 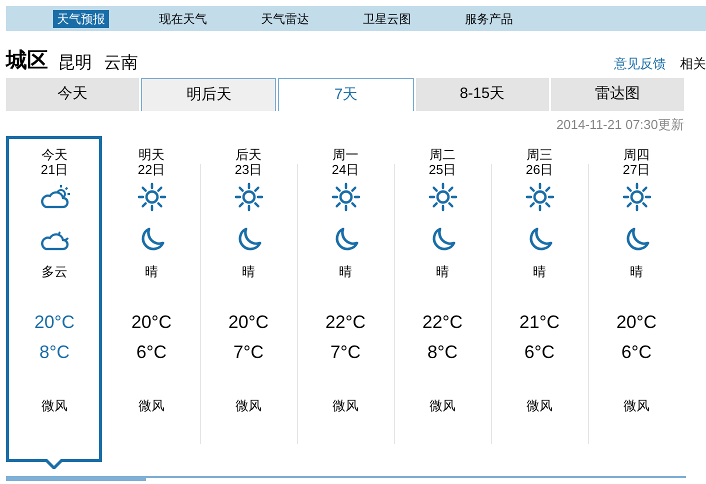 What do you see at coordinates (248, 169) in the screenshot?
I see `day-date: 23日` at bounding box center [248, 169].